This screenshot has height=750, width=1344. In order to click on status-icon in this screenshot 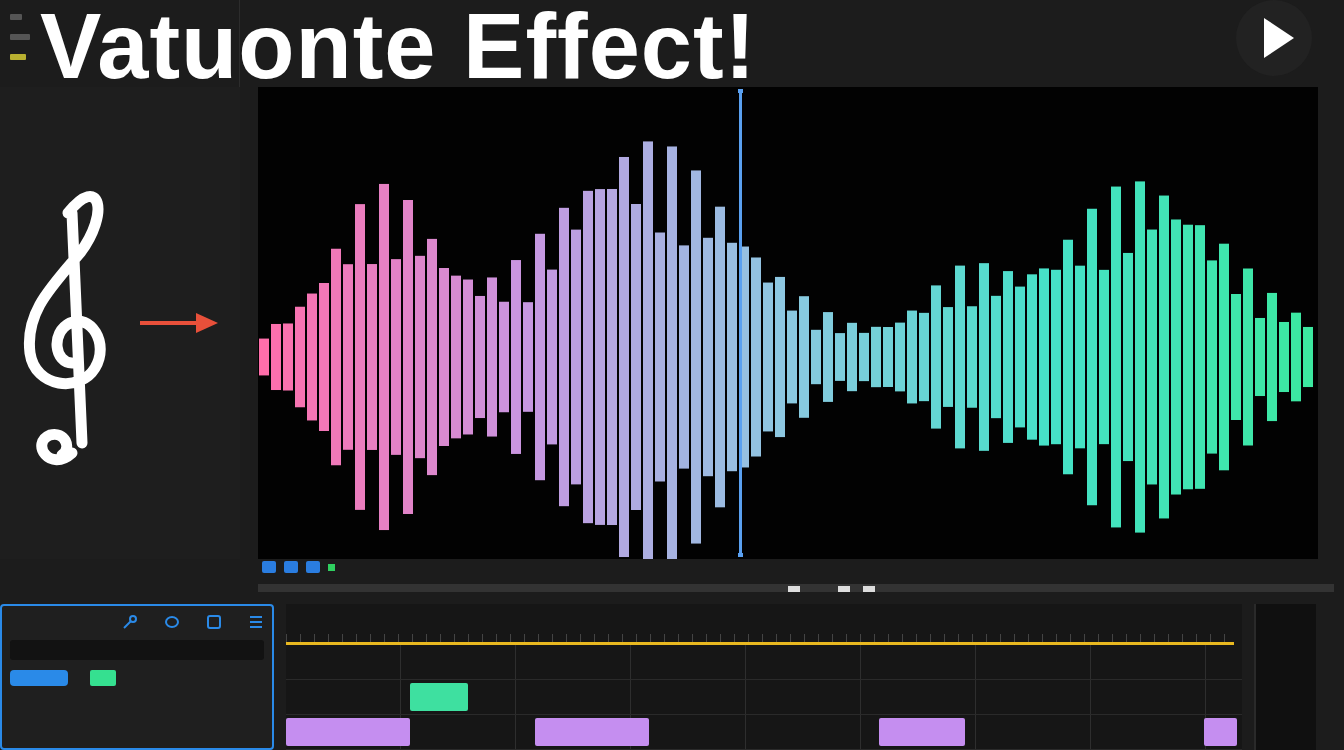, I will do `click(331, 567)`.